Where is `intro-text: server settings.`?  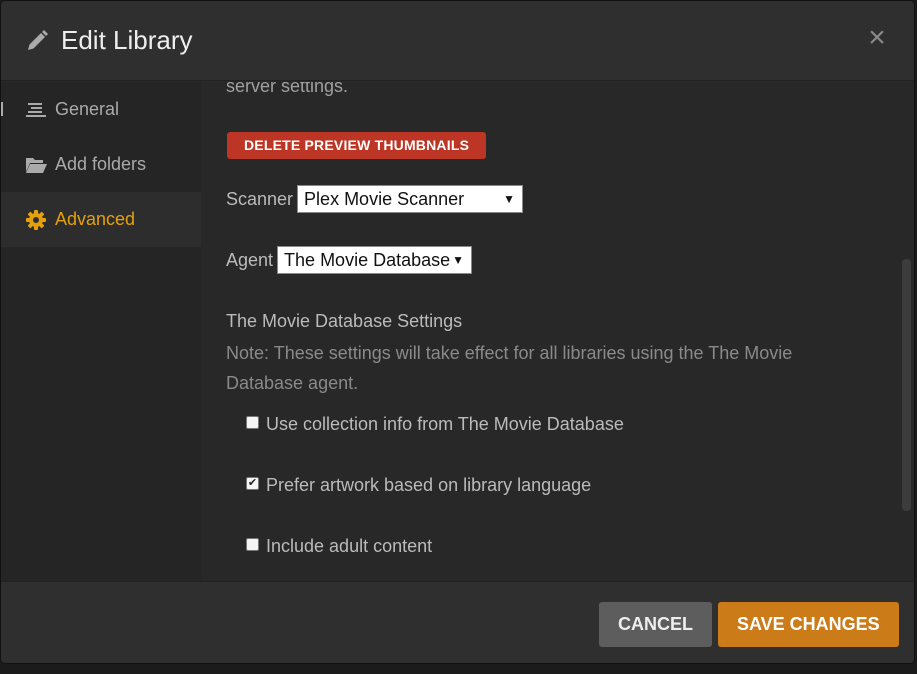 intro-text: server settings. is located at coordinates (287, 89).